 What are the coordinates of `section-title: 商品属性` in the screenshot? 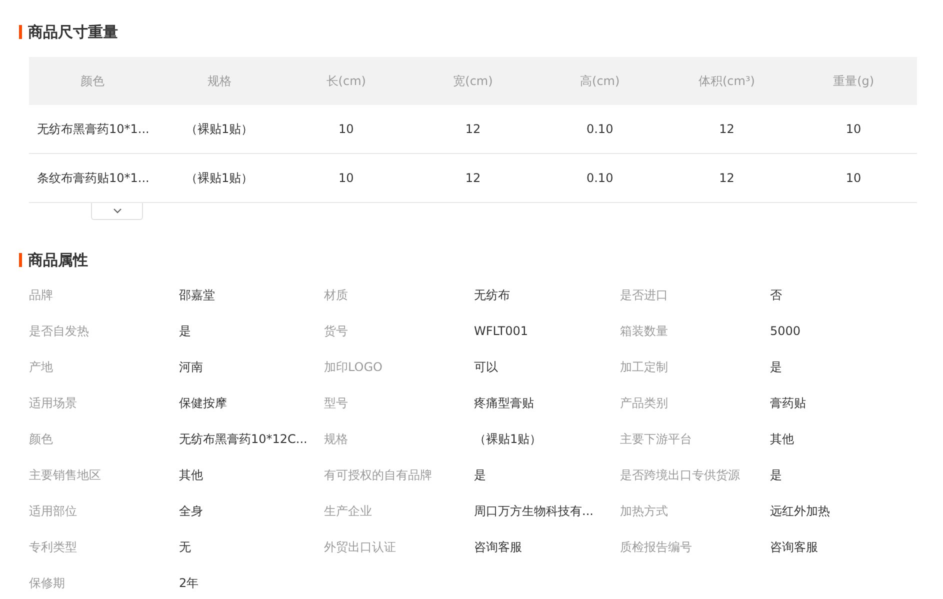 It's located at (58, 260).